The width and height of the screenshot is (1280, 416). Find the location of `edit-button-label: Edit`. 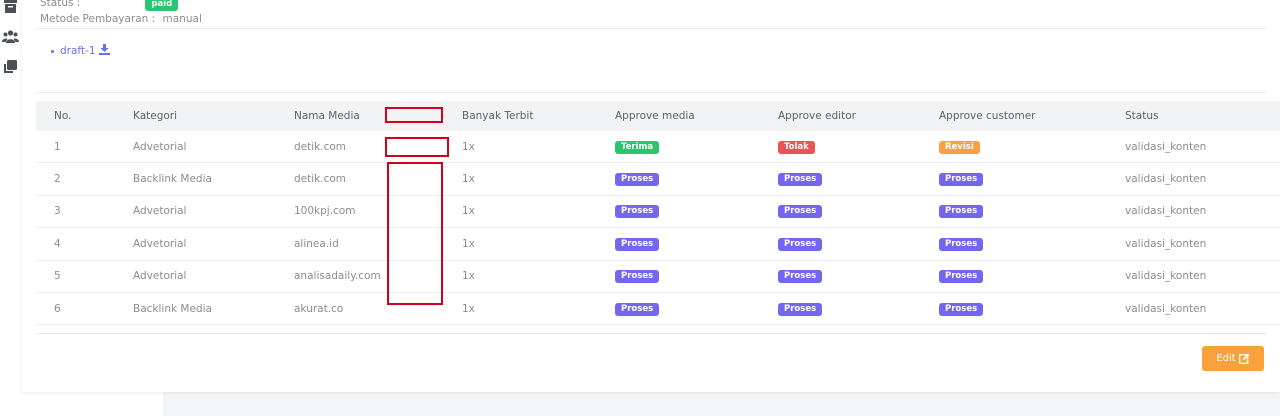

edit-button-label: Edit is located at coordinates (1226, 358).